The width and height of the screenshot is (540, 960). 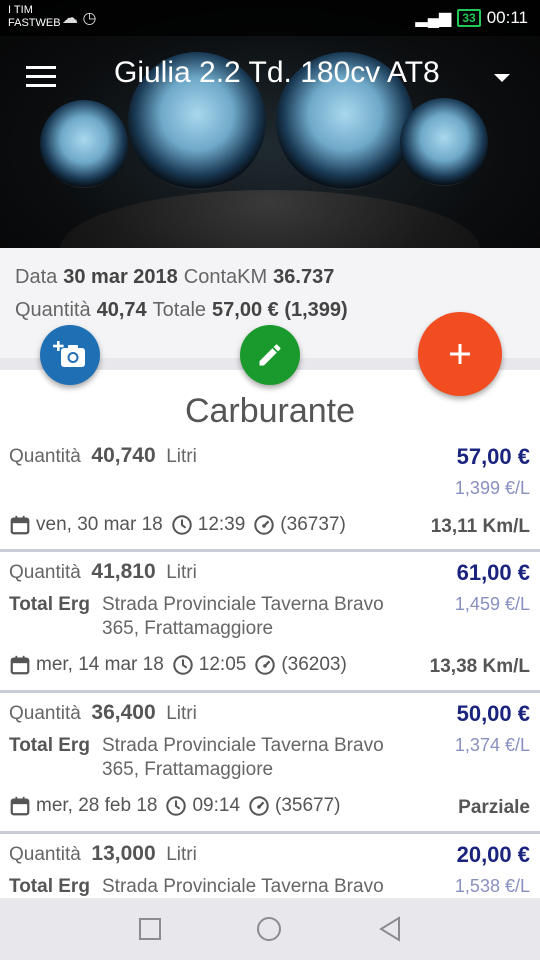 I want to click on back-icon, so click(x=390, y=929).